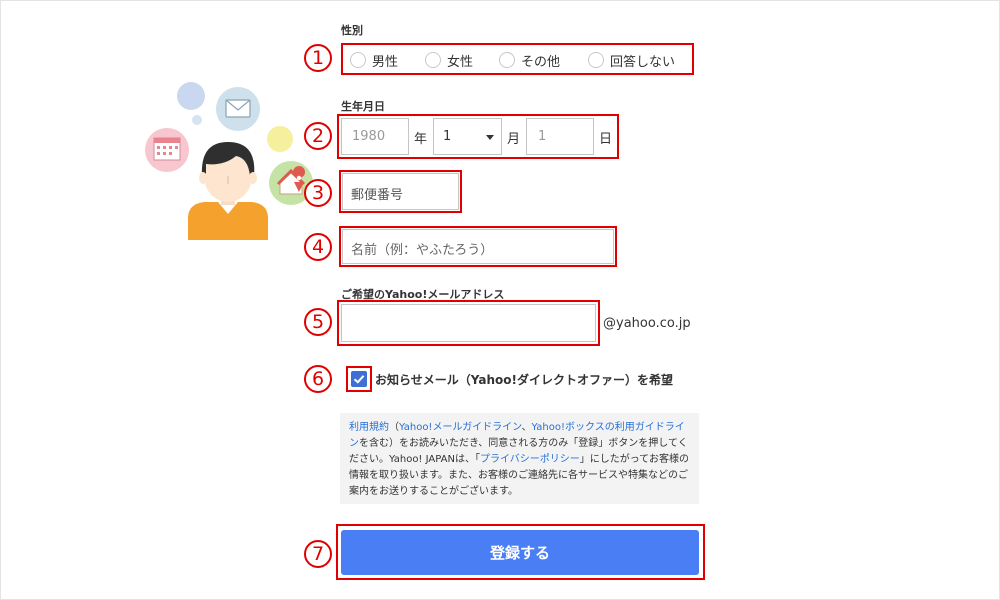  Describe the element at coordinates (560, 136) in the screenshot. I see `birth-day-input: 1` at that location.